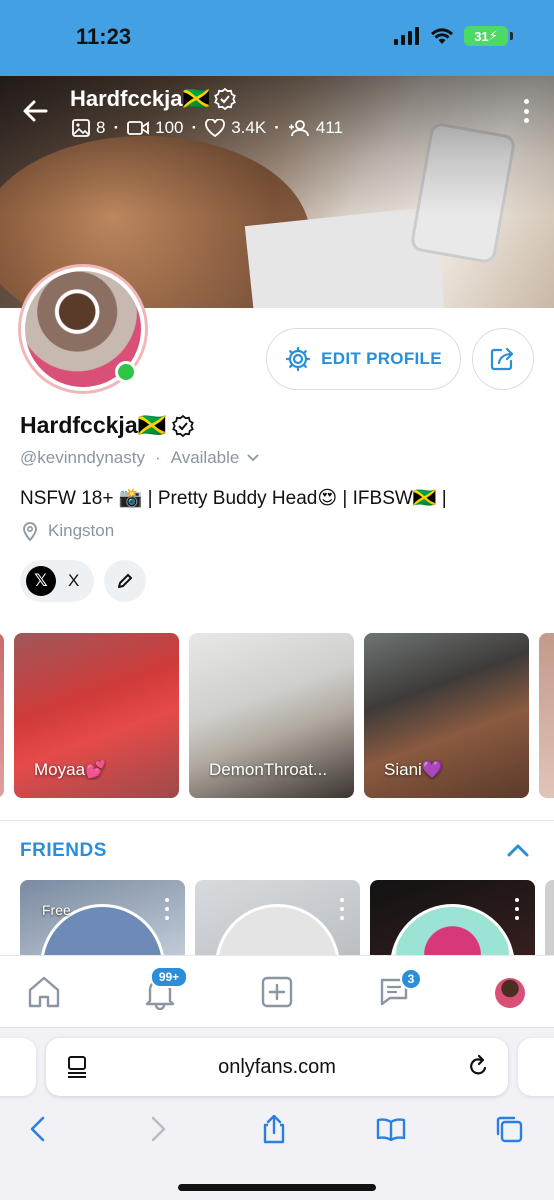 The height and width of the screenshot is (1200, 554). Describe the element at coordinates (215, 128) in the screenshot. I see `heart-icon` at that location.